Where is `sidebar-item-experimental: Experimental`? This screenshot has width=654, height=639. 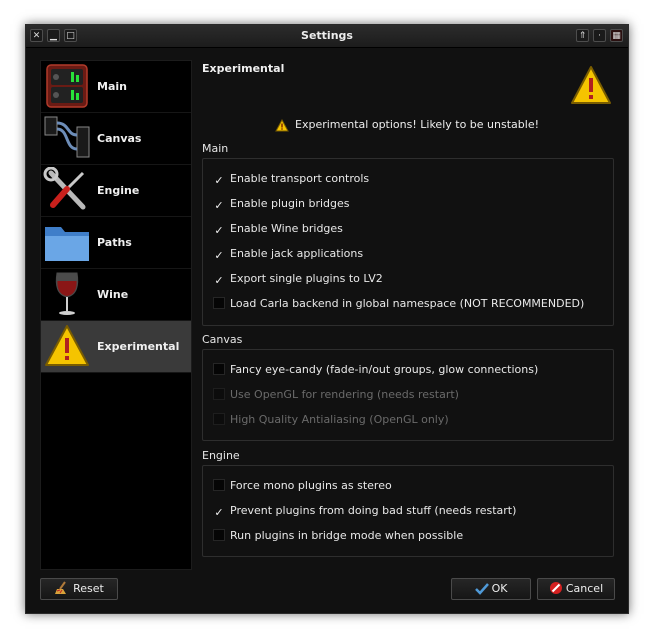
sidebar-item-experimental: Experimental is located at coordinates (116, 347).